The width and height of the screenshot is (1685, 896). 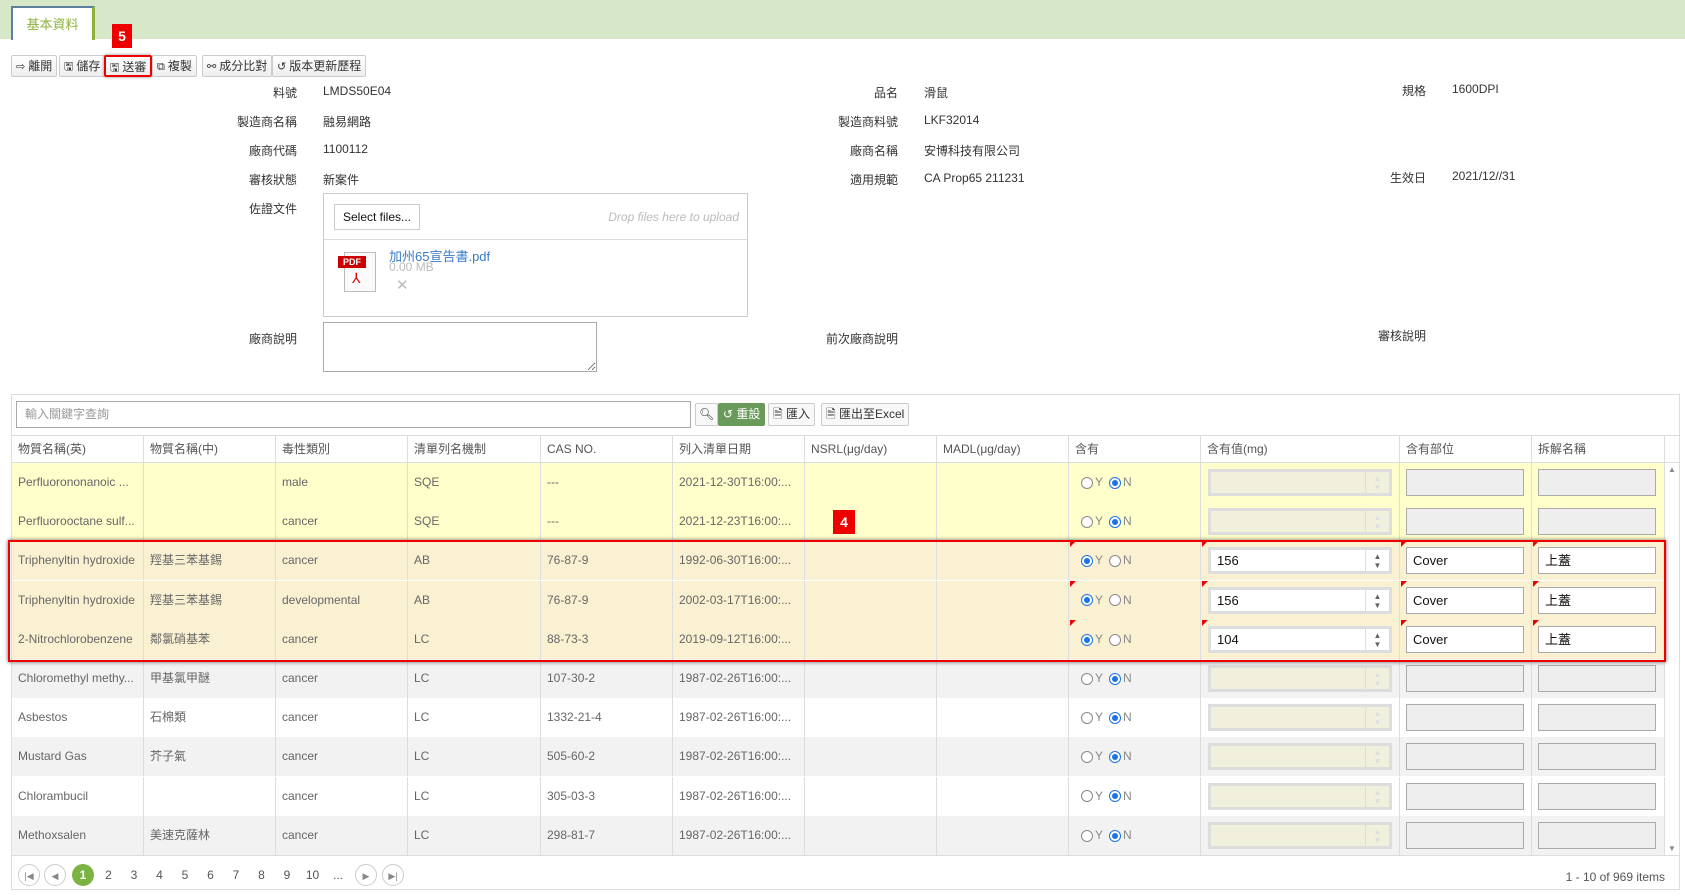 I want to click on column-header: 含有值(mg), so click(x=1300, y=449).